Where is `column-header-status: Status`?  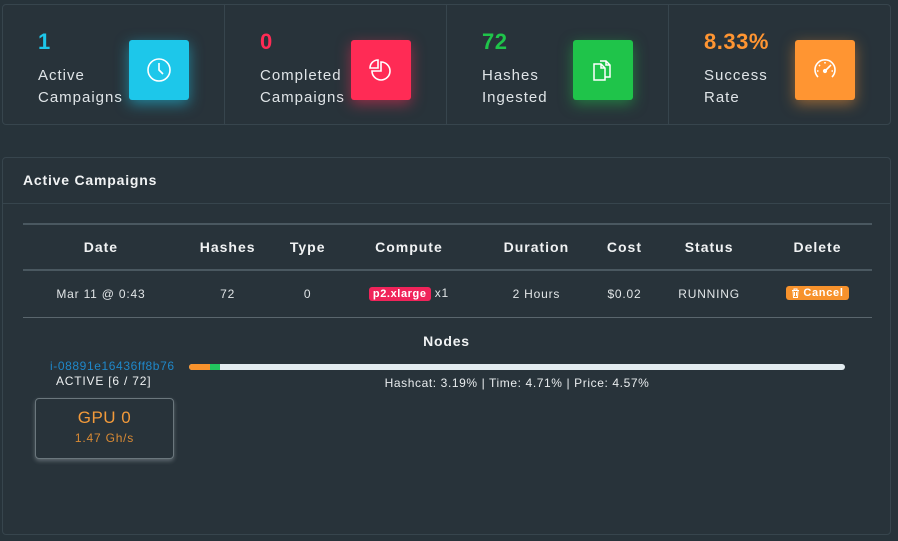 column-header-status: Status is located at coordinates (709, 247).